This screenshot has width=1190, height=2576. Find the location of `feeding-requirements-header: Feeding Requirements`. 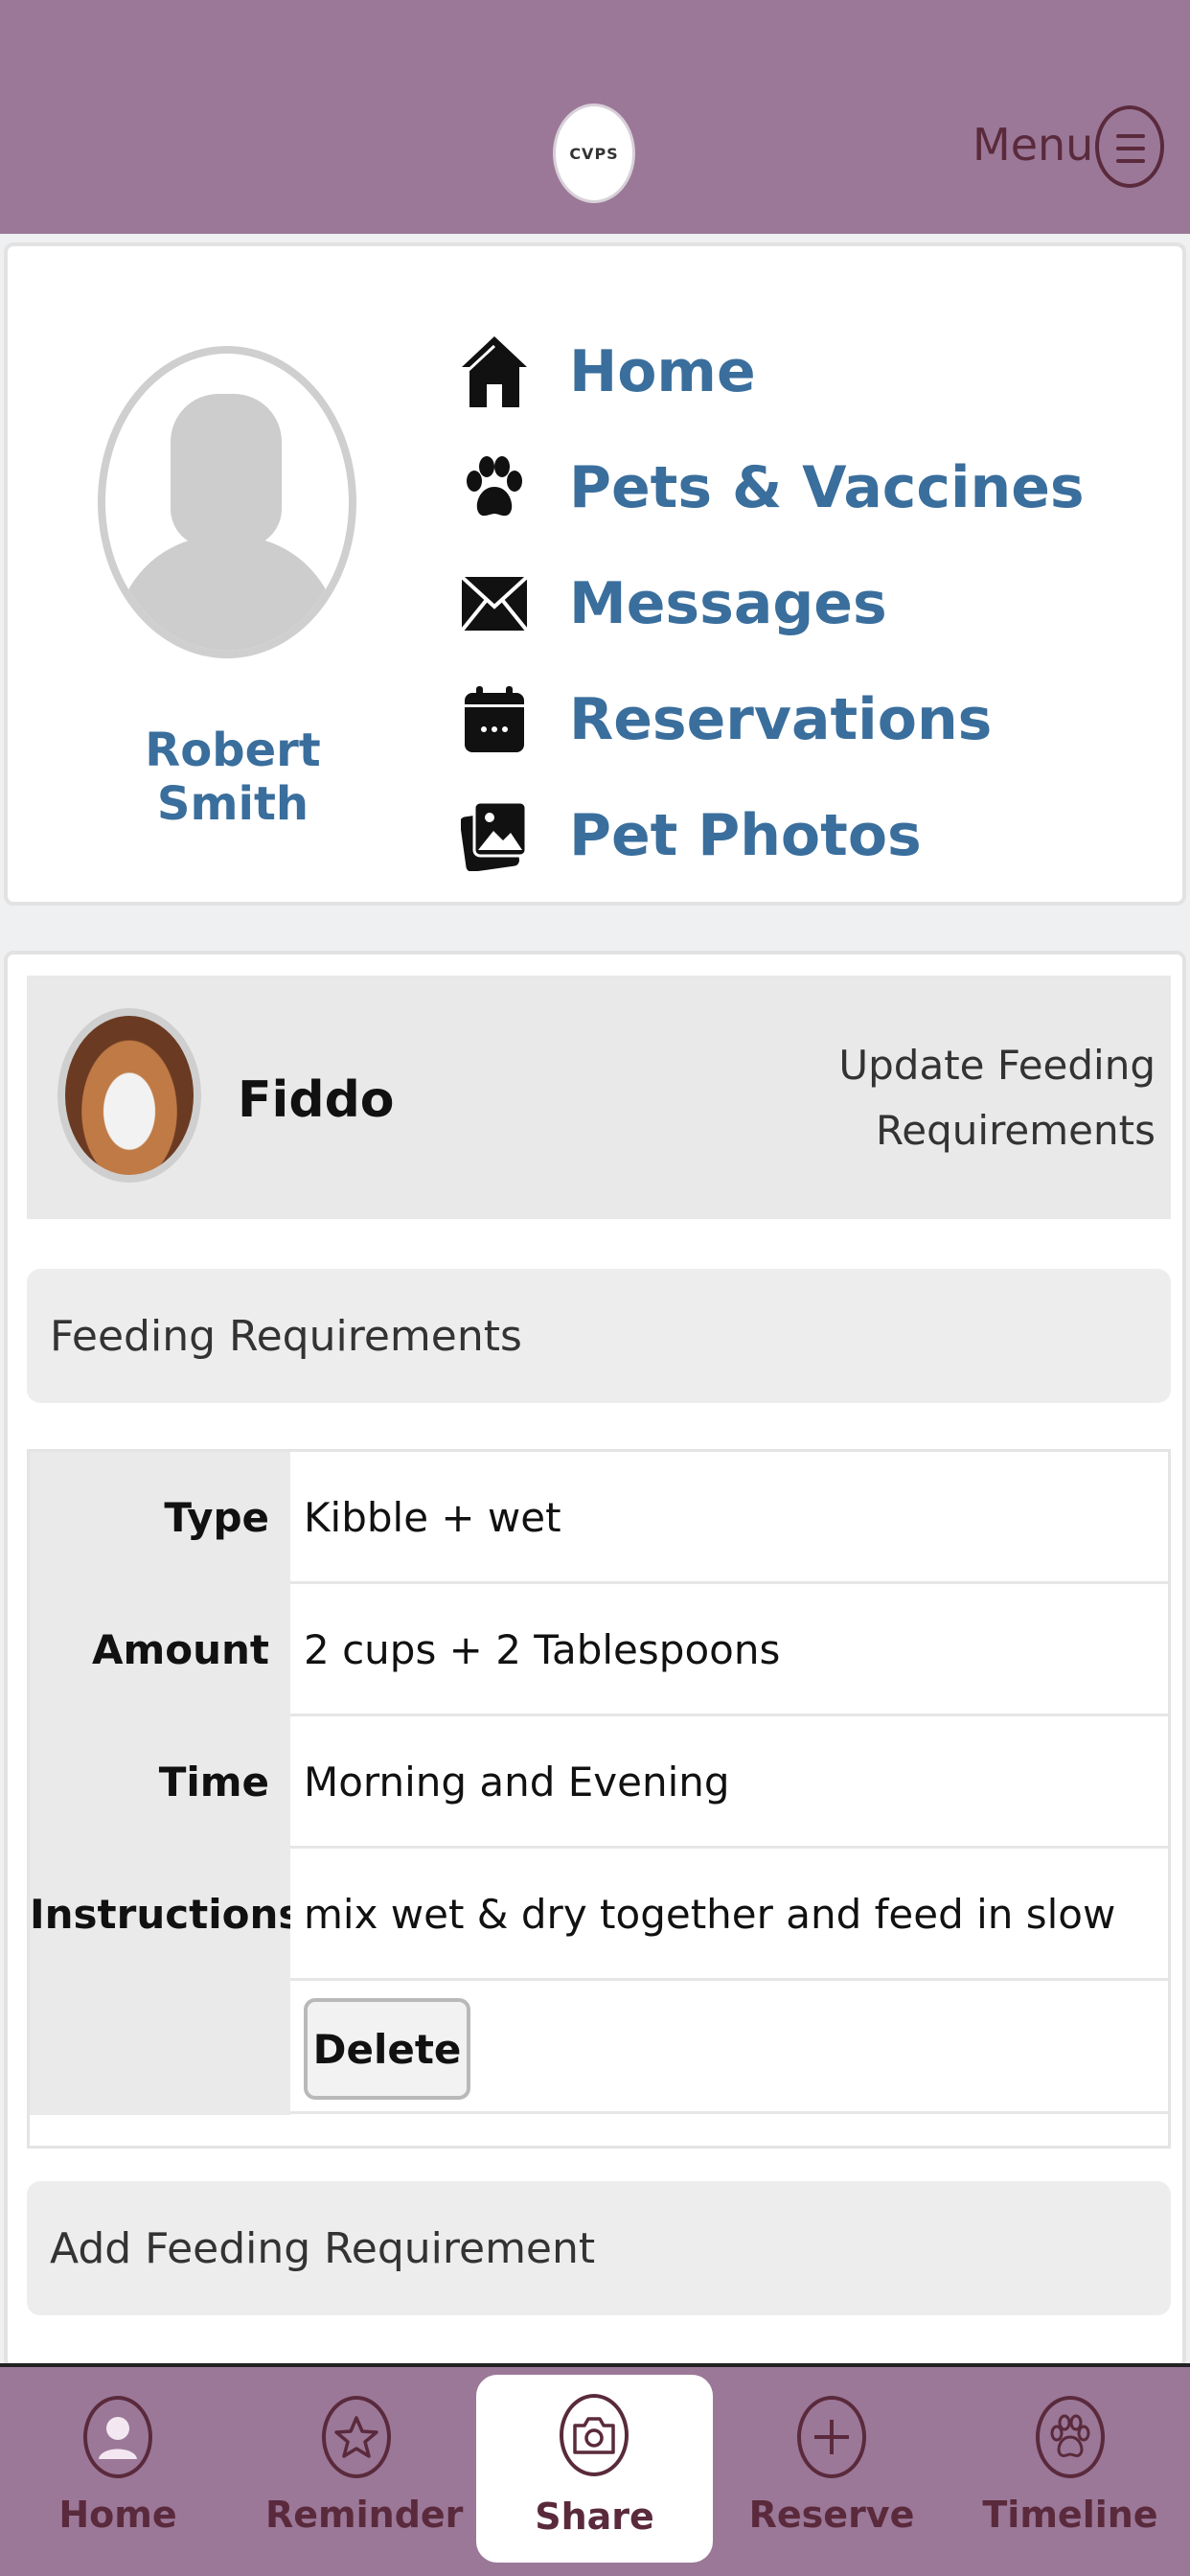

feeding-requirements-header: Feeding Requirements is located at coordinates (599, 1336).